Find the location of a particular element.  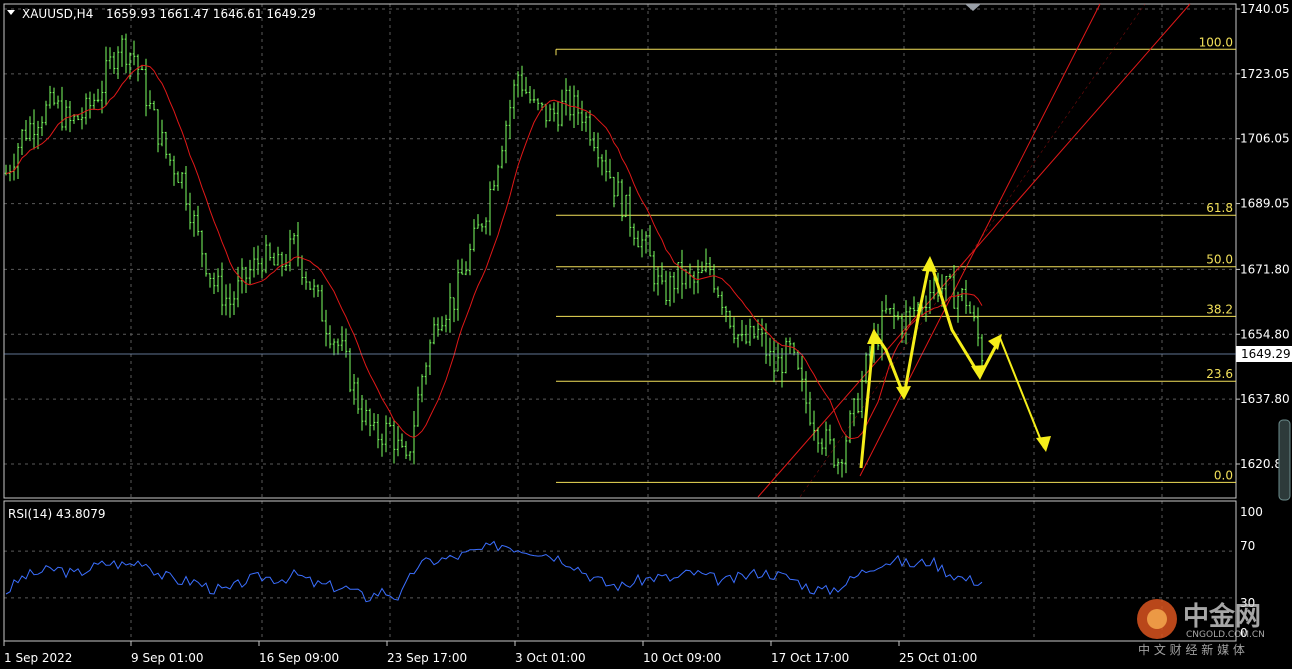

time-tick-label: 1 Sep 2022 is located at coordinates (38, 658).